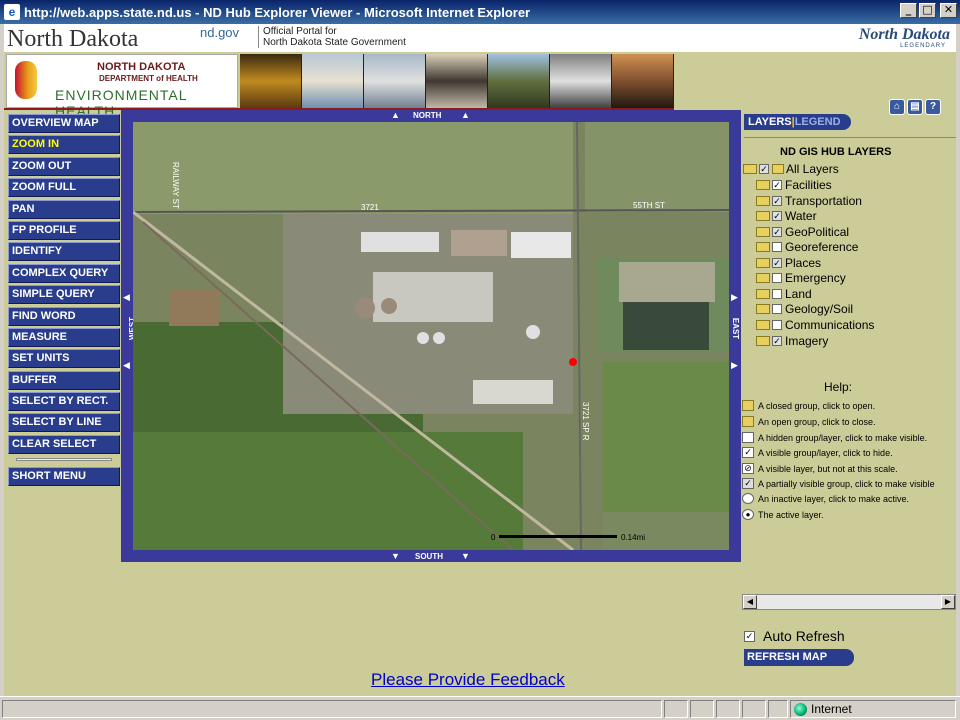 The image size is (960, 720). I want to click on help-item: An inactive layer, click to make active., so click(825, 498).